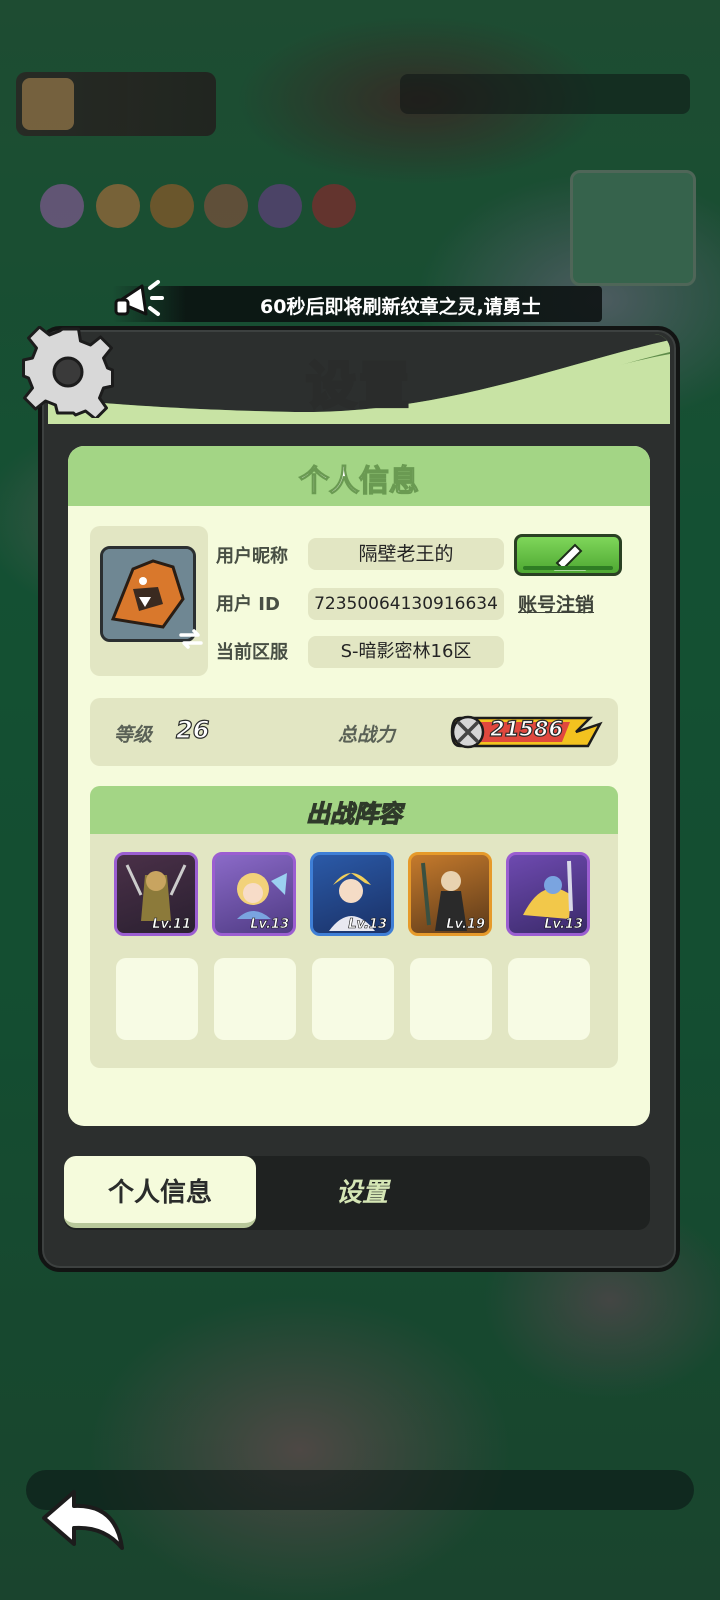 This screenshot has width=720, height=1600. I want to click on power-label: 总战力, so click(367, 735).